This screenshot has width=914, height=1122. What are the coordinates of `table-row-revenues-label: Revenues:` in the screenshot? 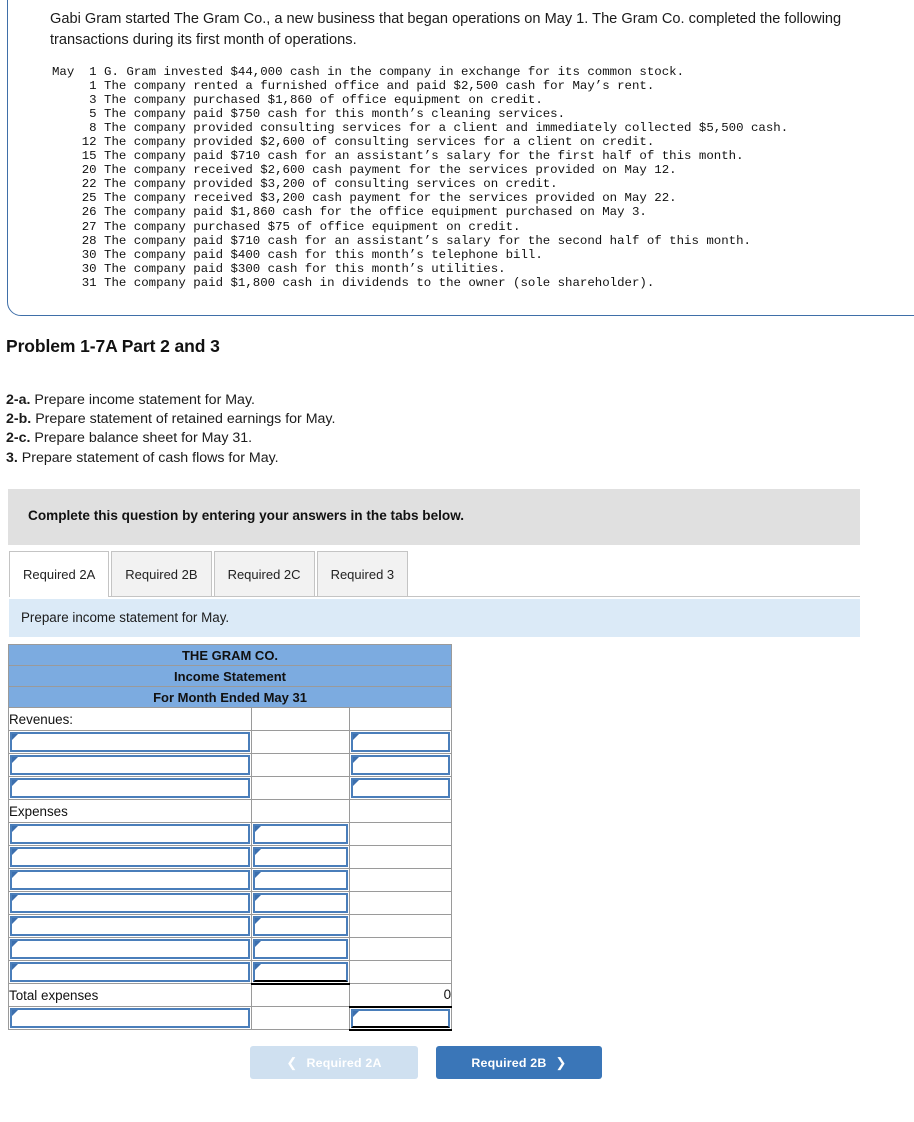 It's located at (230, 719).